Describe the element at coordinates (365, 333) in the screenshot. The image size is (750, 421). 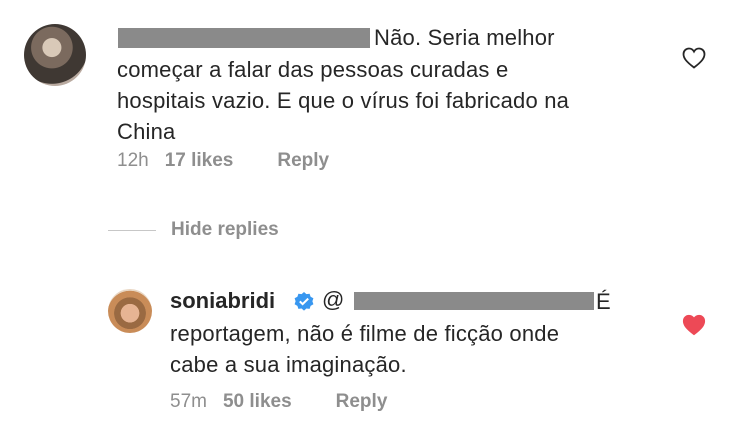
I see `reply-text-line: reportagem, não é filme de ficção onde` at that location.